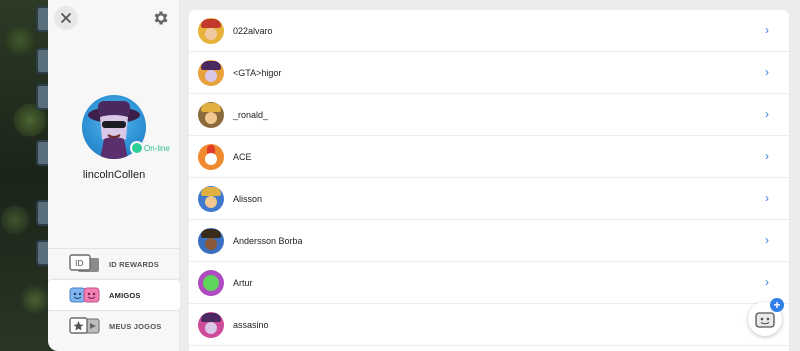 The image size is (800, 351). I want to click on friend-row: 022alvaro ›, so click(489, 31).